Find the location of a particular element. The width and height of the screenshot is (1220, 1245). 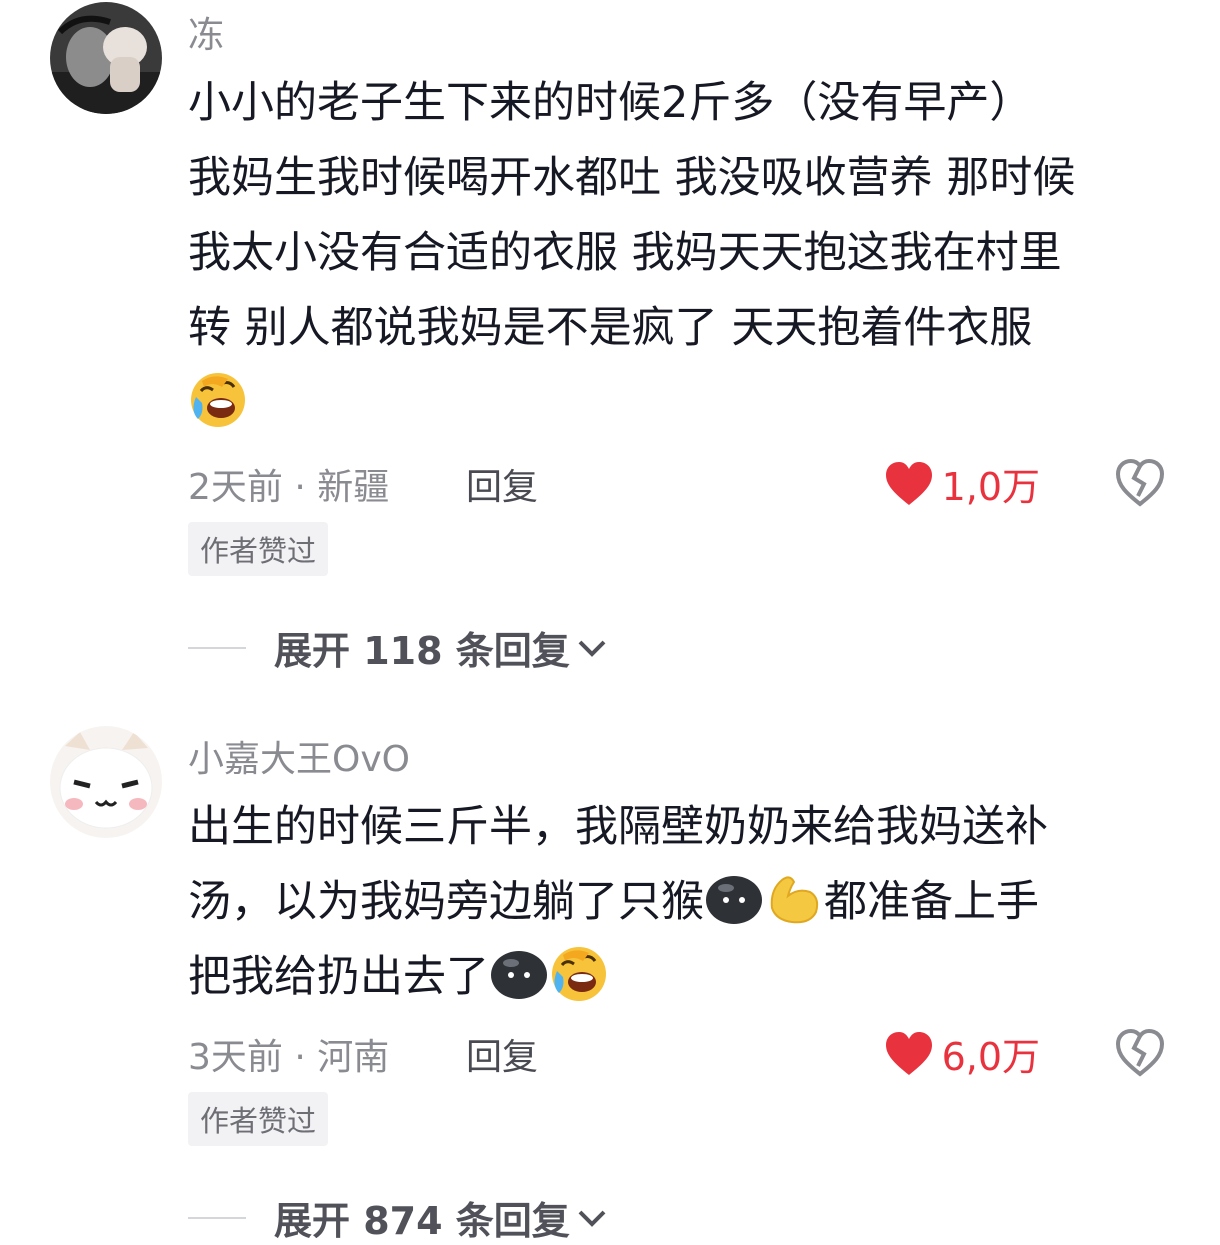

comment-line: 小小的老子生下来的时候2斤多（没有早产） is located at coordinates (610, 103).